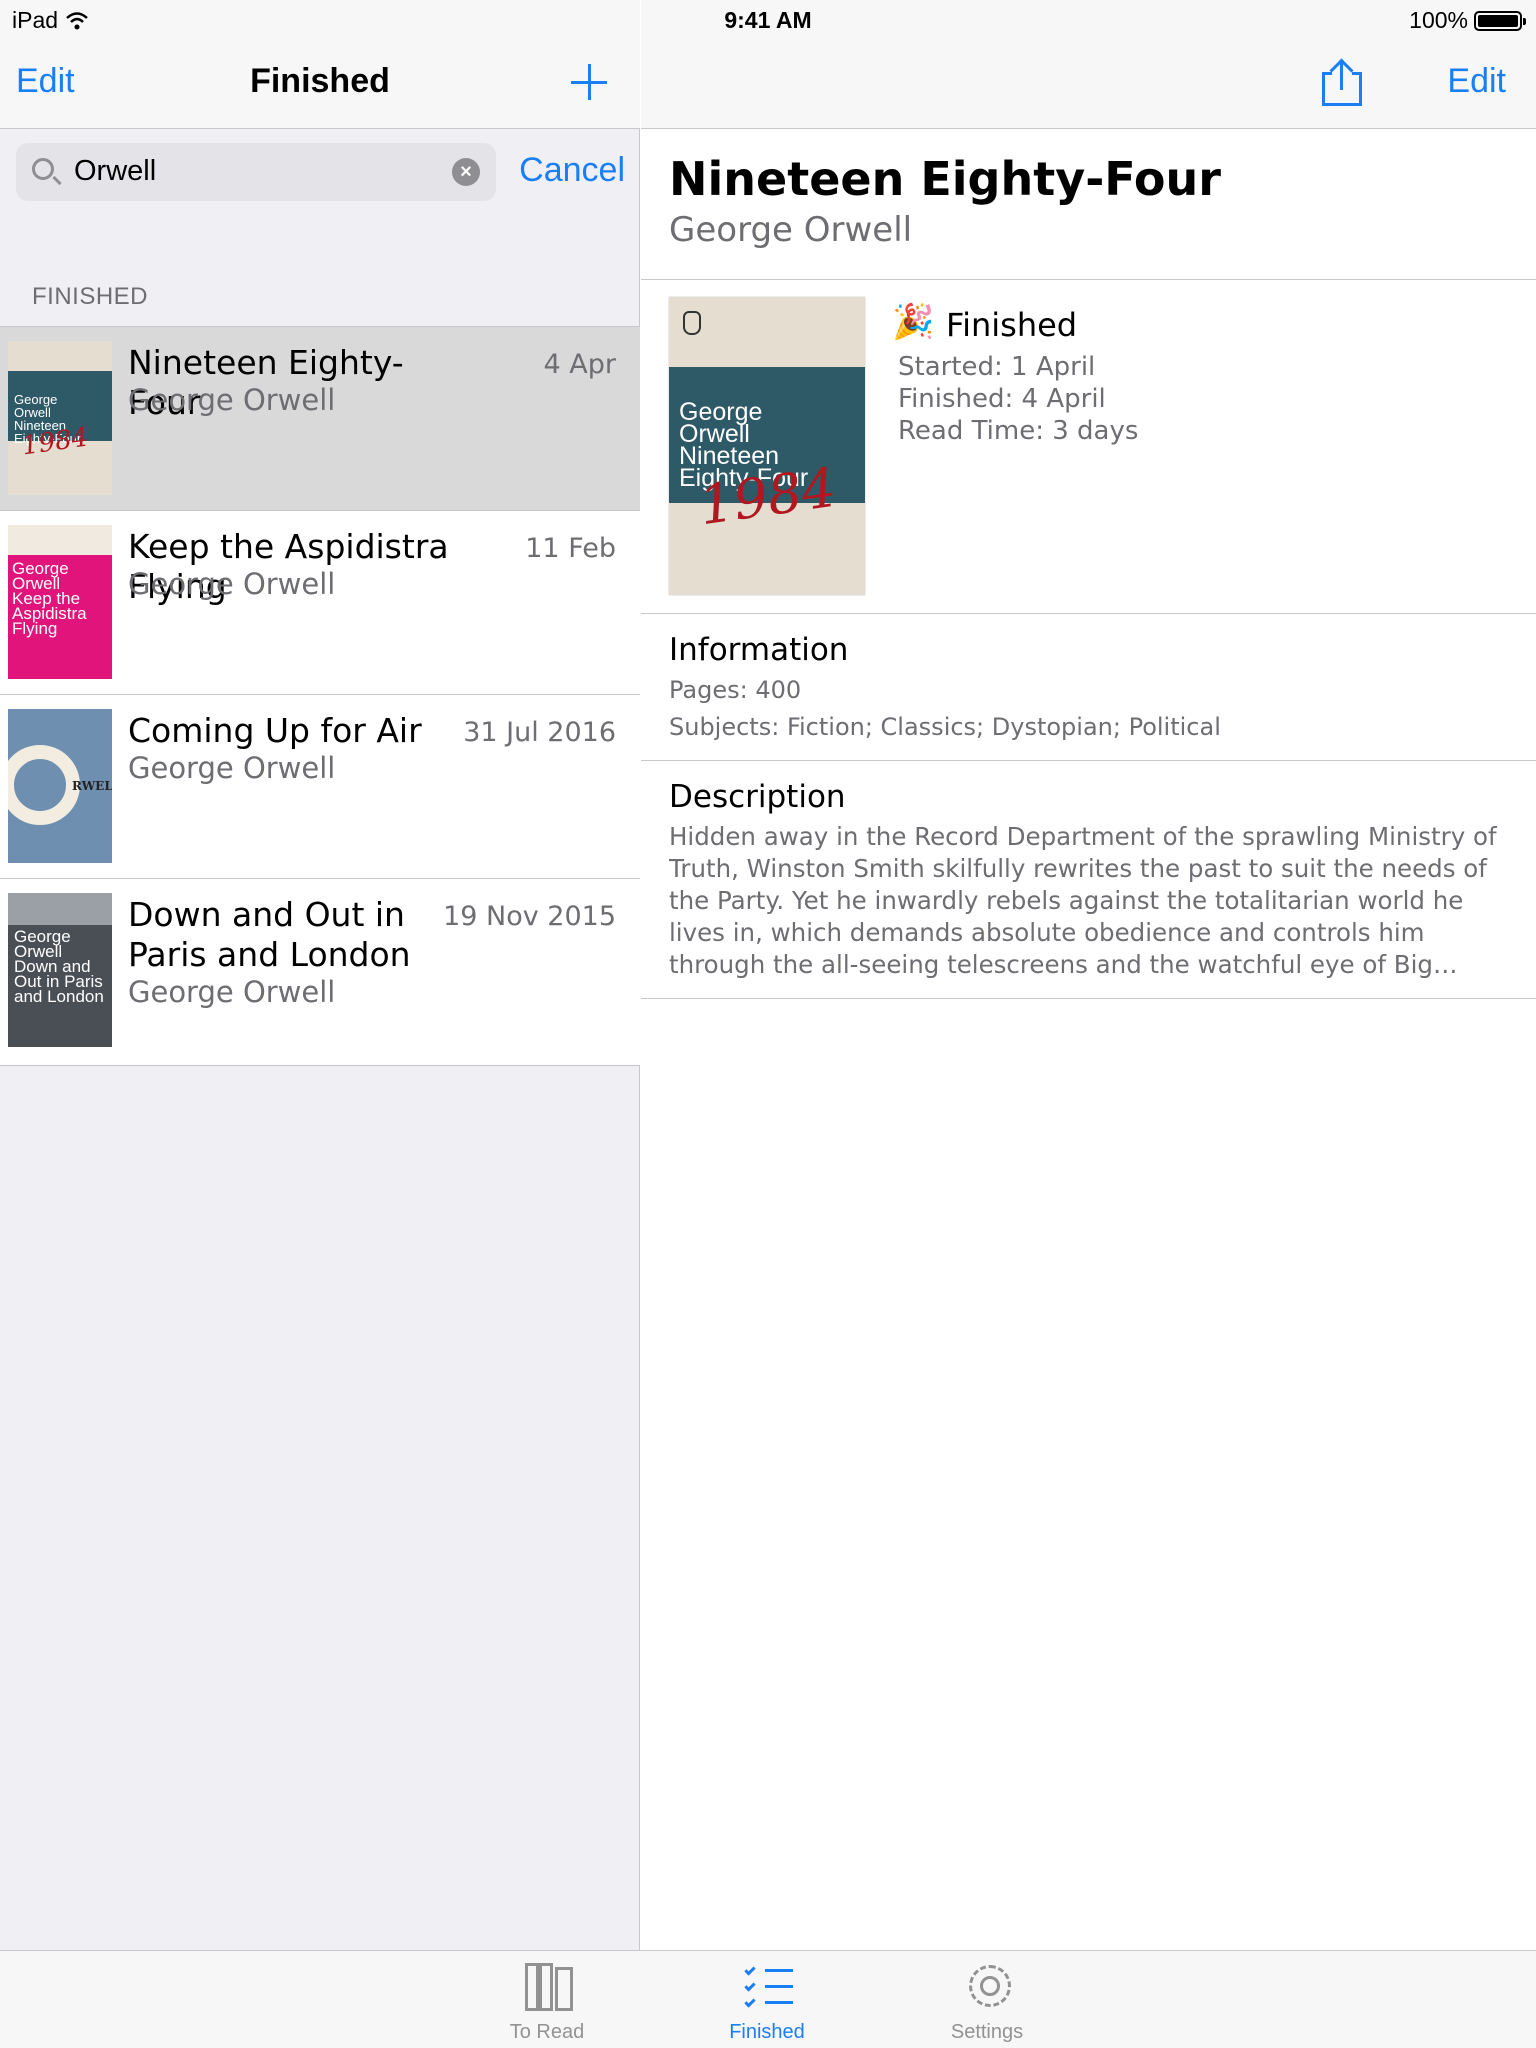 This screenshot has width=1536, height=2048. I want to click on share-icon, so click(1342, 82).